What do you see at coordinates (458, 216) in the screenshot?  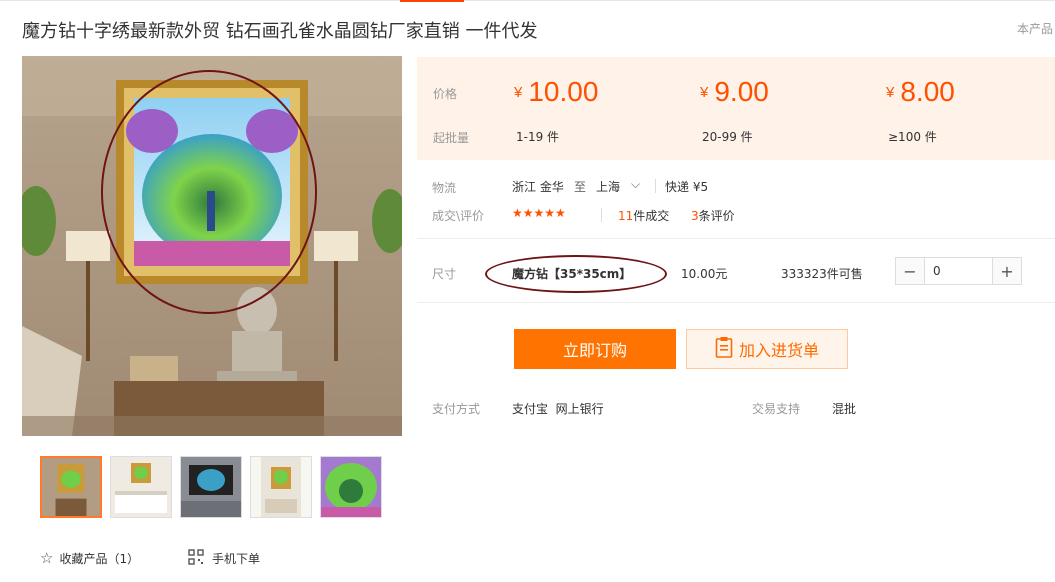 I see `deals-reviews-label: 成交\评价` at bounding box center [458, 216].